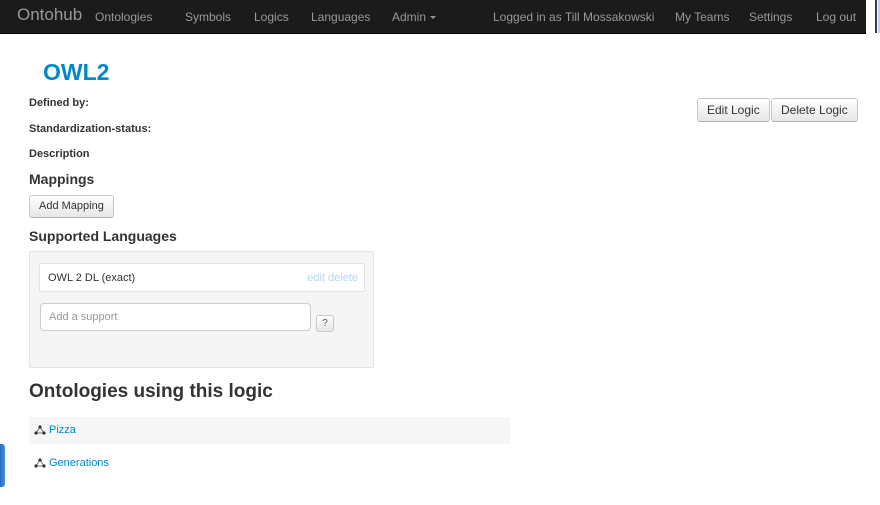  Describe the element at coordinates (271, 17) in the screenshot. I see `nav-logics: Logics` at that location.